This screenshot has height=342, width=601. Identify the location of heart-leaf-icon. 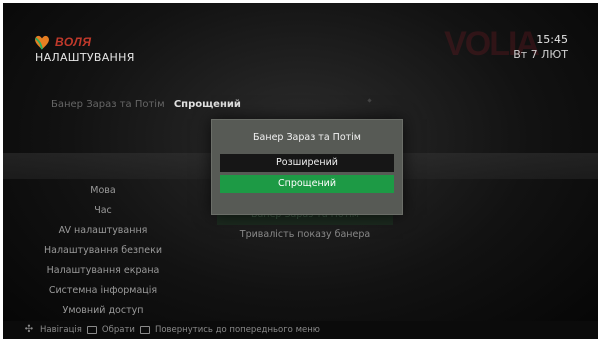
(42, 42).